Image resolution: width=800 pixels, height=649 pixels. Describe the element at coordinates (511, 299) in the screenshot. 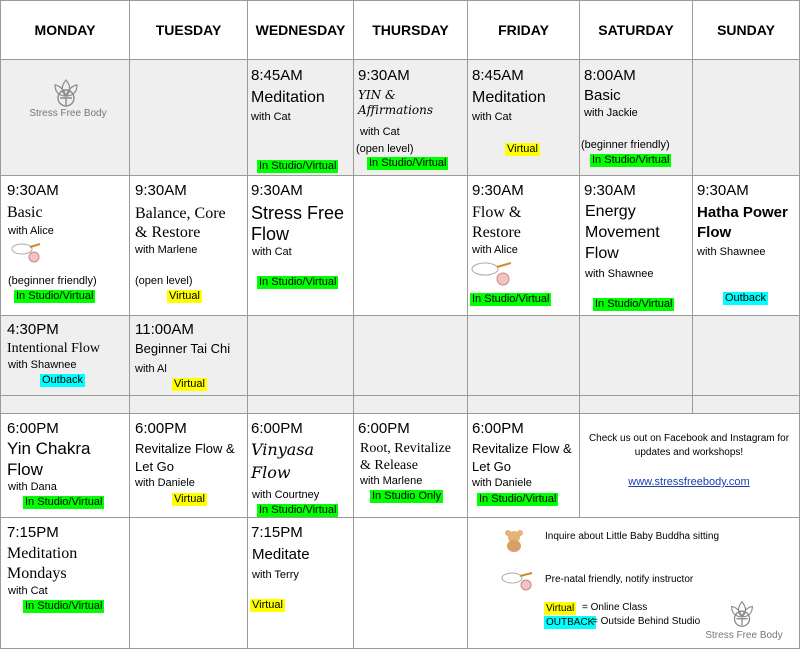

I see `r2-fri-tag: In Studio/Virtual` at that location.